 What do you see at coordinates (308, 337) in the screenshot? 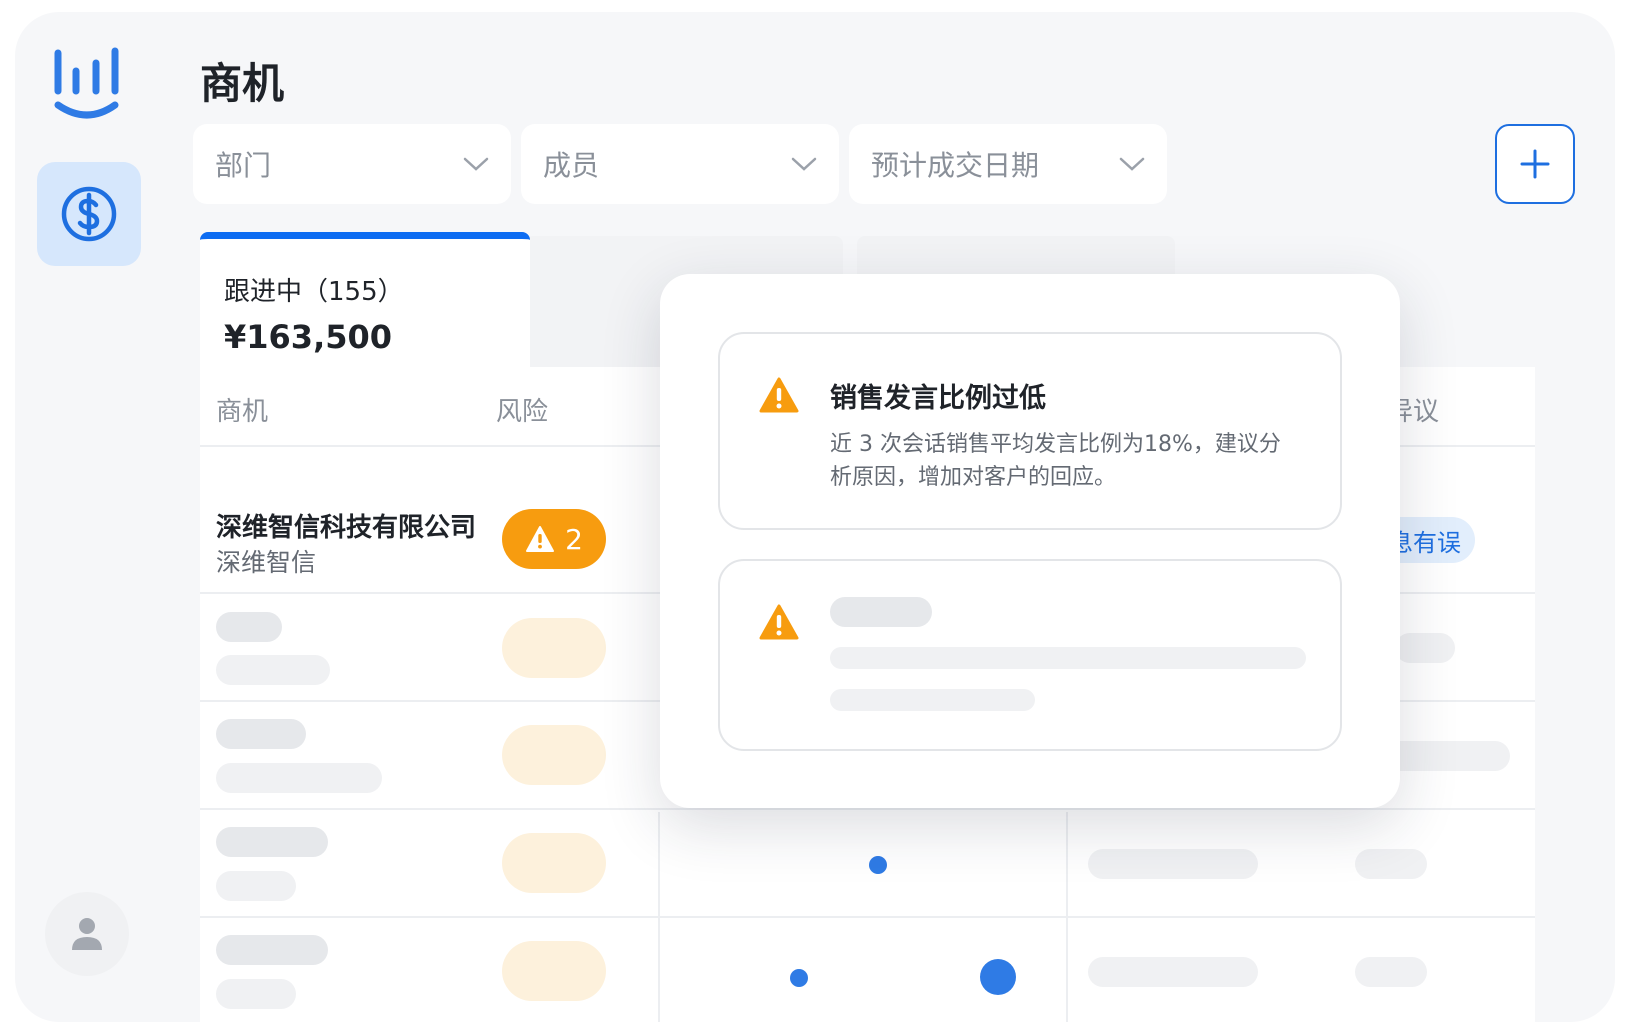
I see `stage-amount: ¥163,500` at bounding box center [308, 337].